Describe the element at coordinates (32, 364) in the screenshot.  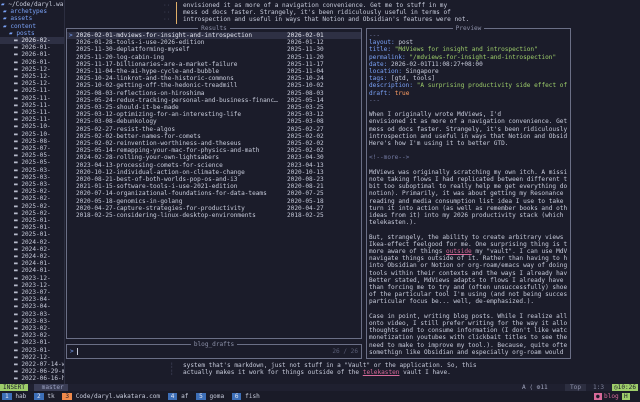
I see `tree-file: ▬ 2022-07-14-wayfinding-your-futu` at that location.